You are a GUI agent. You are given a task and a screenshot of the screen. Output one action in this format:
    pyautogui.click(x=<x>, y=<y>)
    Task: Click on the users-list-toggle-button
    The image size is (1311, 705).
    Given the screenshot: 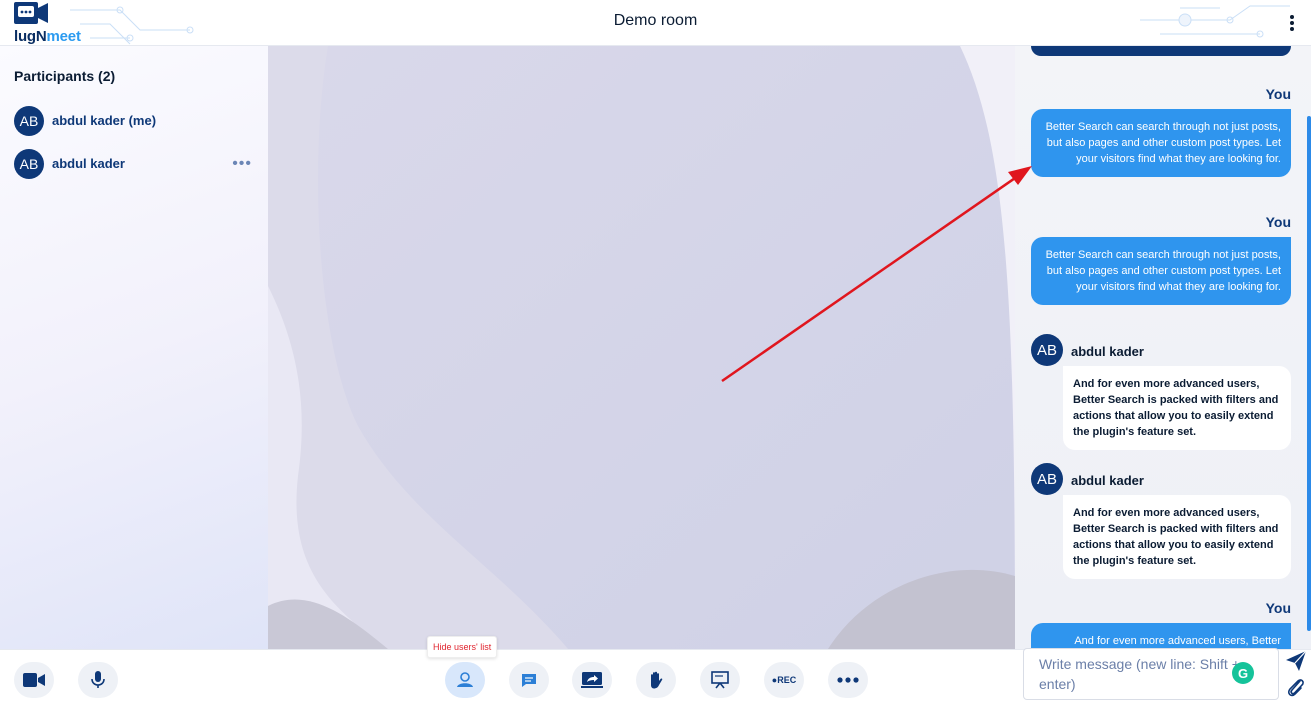 What is the action you would take?
    pyautogui.click(x=465, y=680)
    